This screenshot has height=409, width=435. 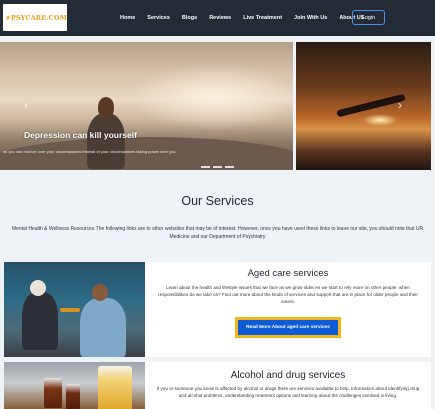 I want to click on site-logo: PSYCARE.COM, so click(x=35, y=17).